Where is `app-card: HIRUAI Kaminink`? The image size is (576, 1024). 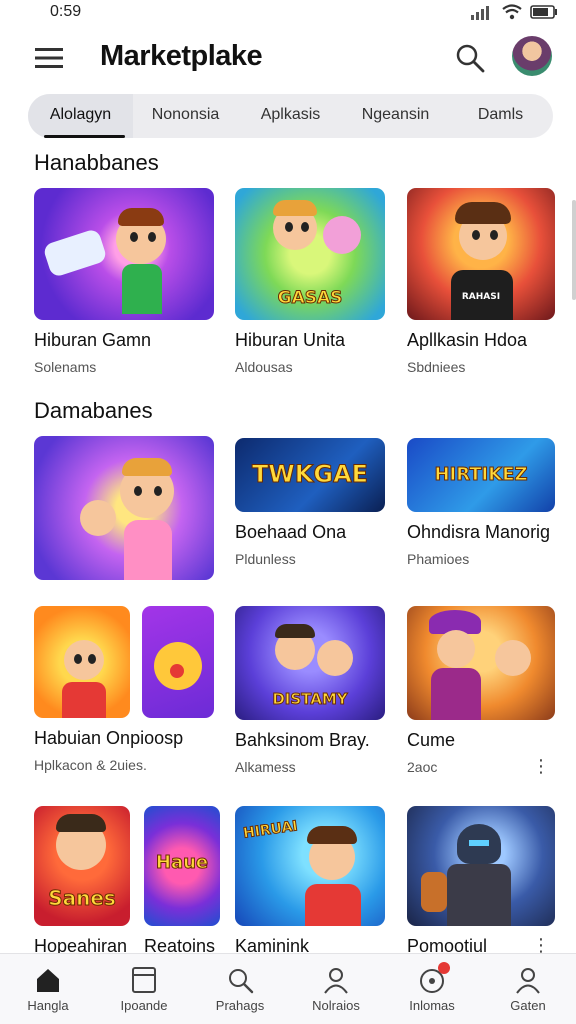
app-card: HIRUAI Kaminink is located at coordinates (310, 881).